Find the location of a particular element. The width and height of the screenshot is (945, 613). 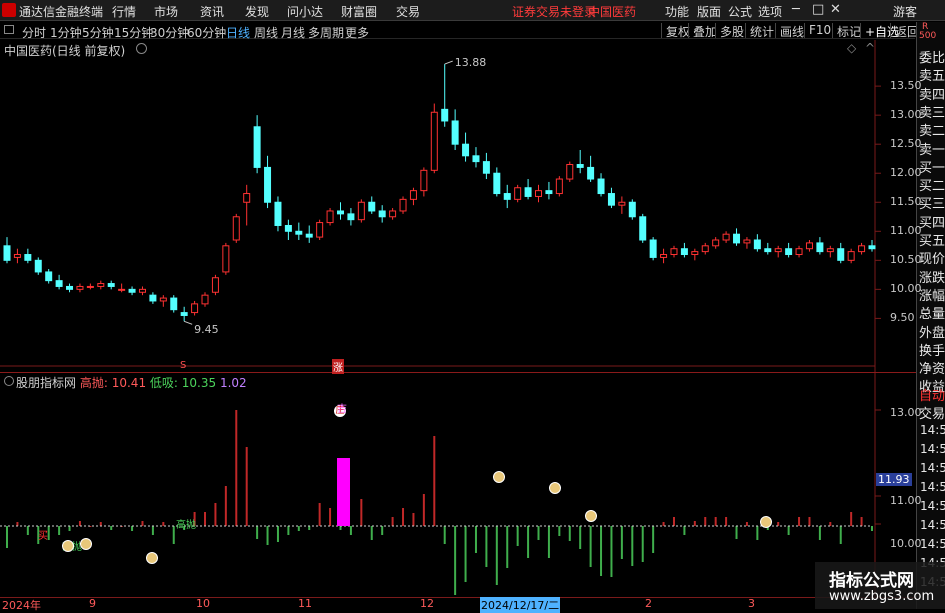

menu-wenxiaoda: 问小达 is located at coordinates (305, 11).